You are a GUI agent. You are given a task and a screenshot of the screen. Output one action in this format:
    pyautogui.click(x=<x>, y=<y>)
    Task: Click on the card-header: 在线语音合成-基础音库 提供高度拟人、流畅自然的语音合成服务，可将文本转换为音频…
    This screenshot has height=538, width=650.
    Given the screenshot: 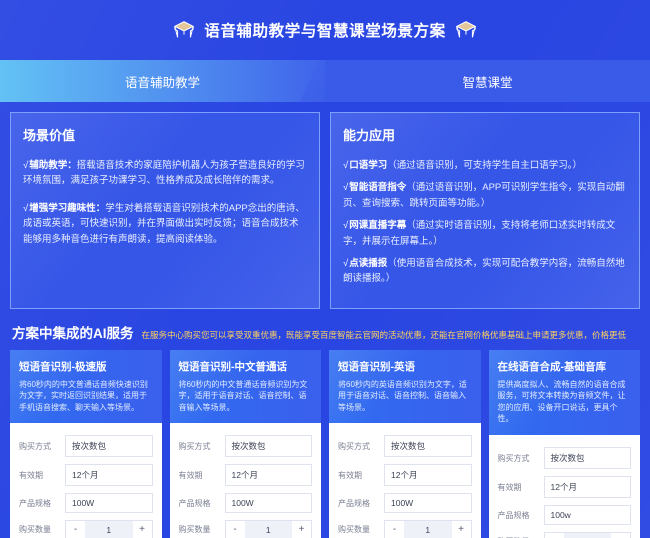 What is the action you would take?
    pyautogui.click(x=565, y=392)
    